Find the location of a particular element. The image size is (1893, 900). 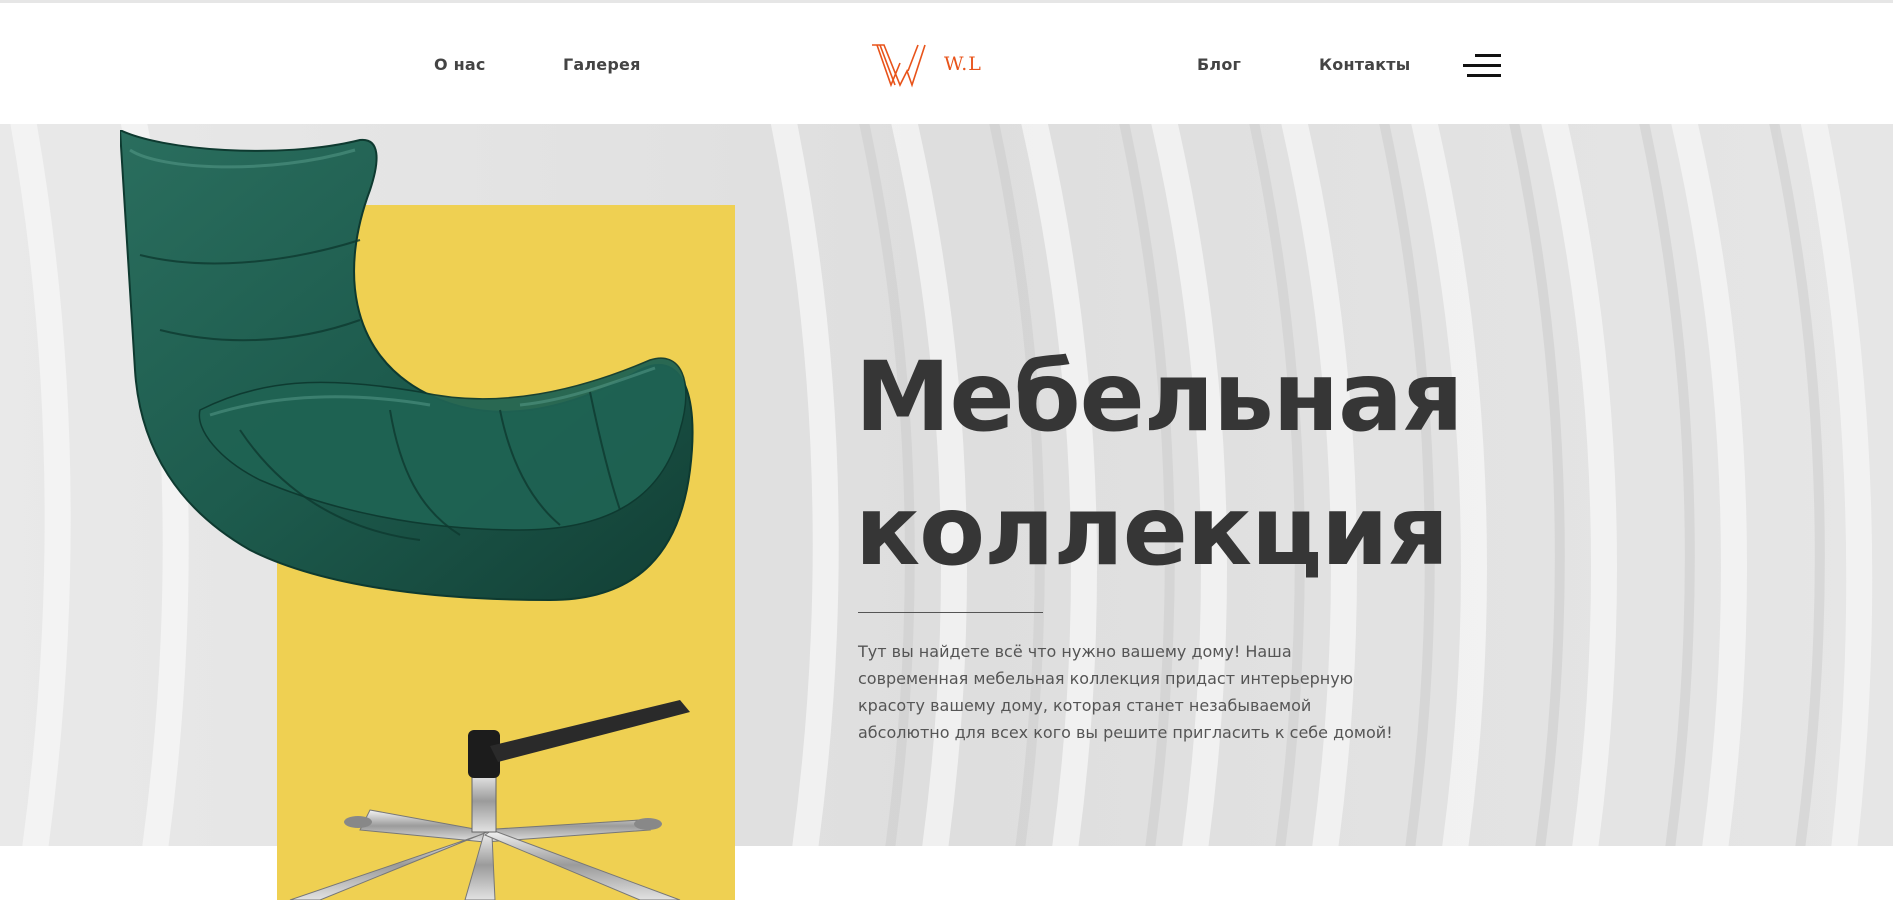

menu-line-bottom is located at coordinates (1484, 75).